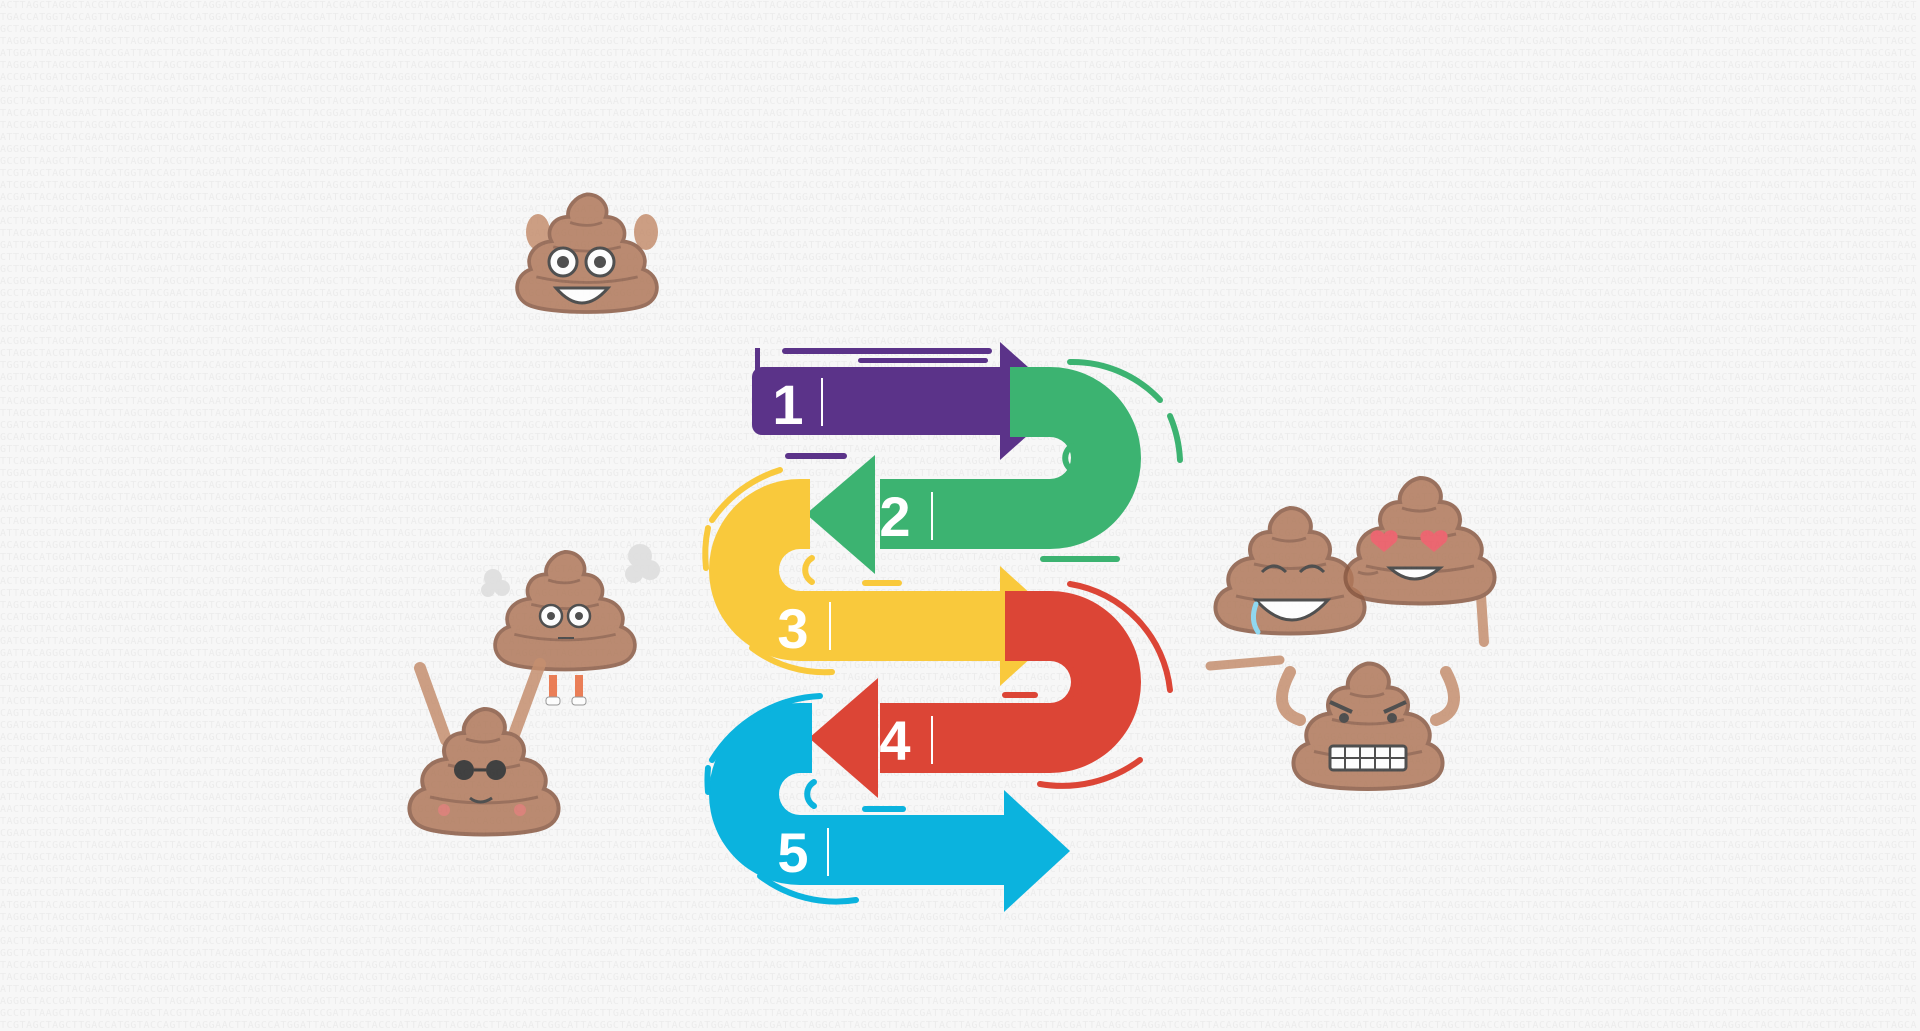  Describe the element at coordinates (587, 253) in the screenshot. I see `happy-poop-emoji` at that location.